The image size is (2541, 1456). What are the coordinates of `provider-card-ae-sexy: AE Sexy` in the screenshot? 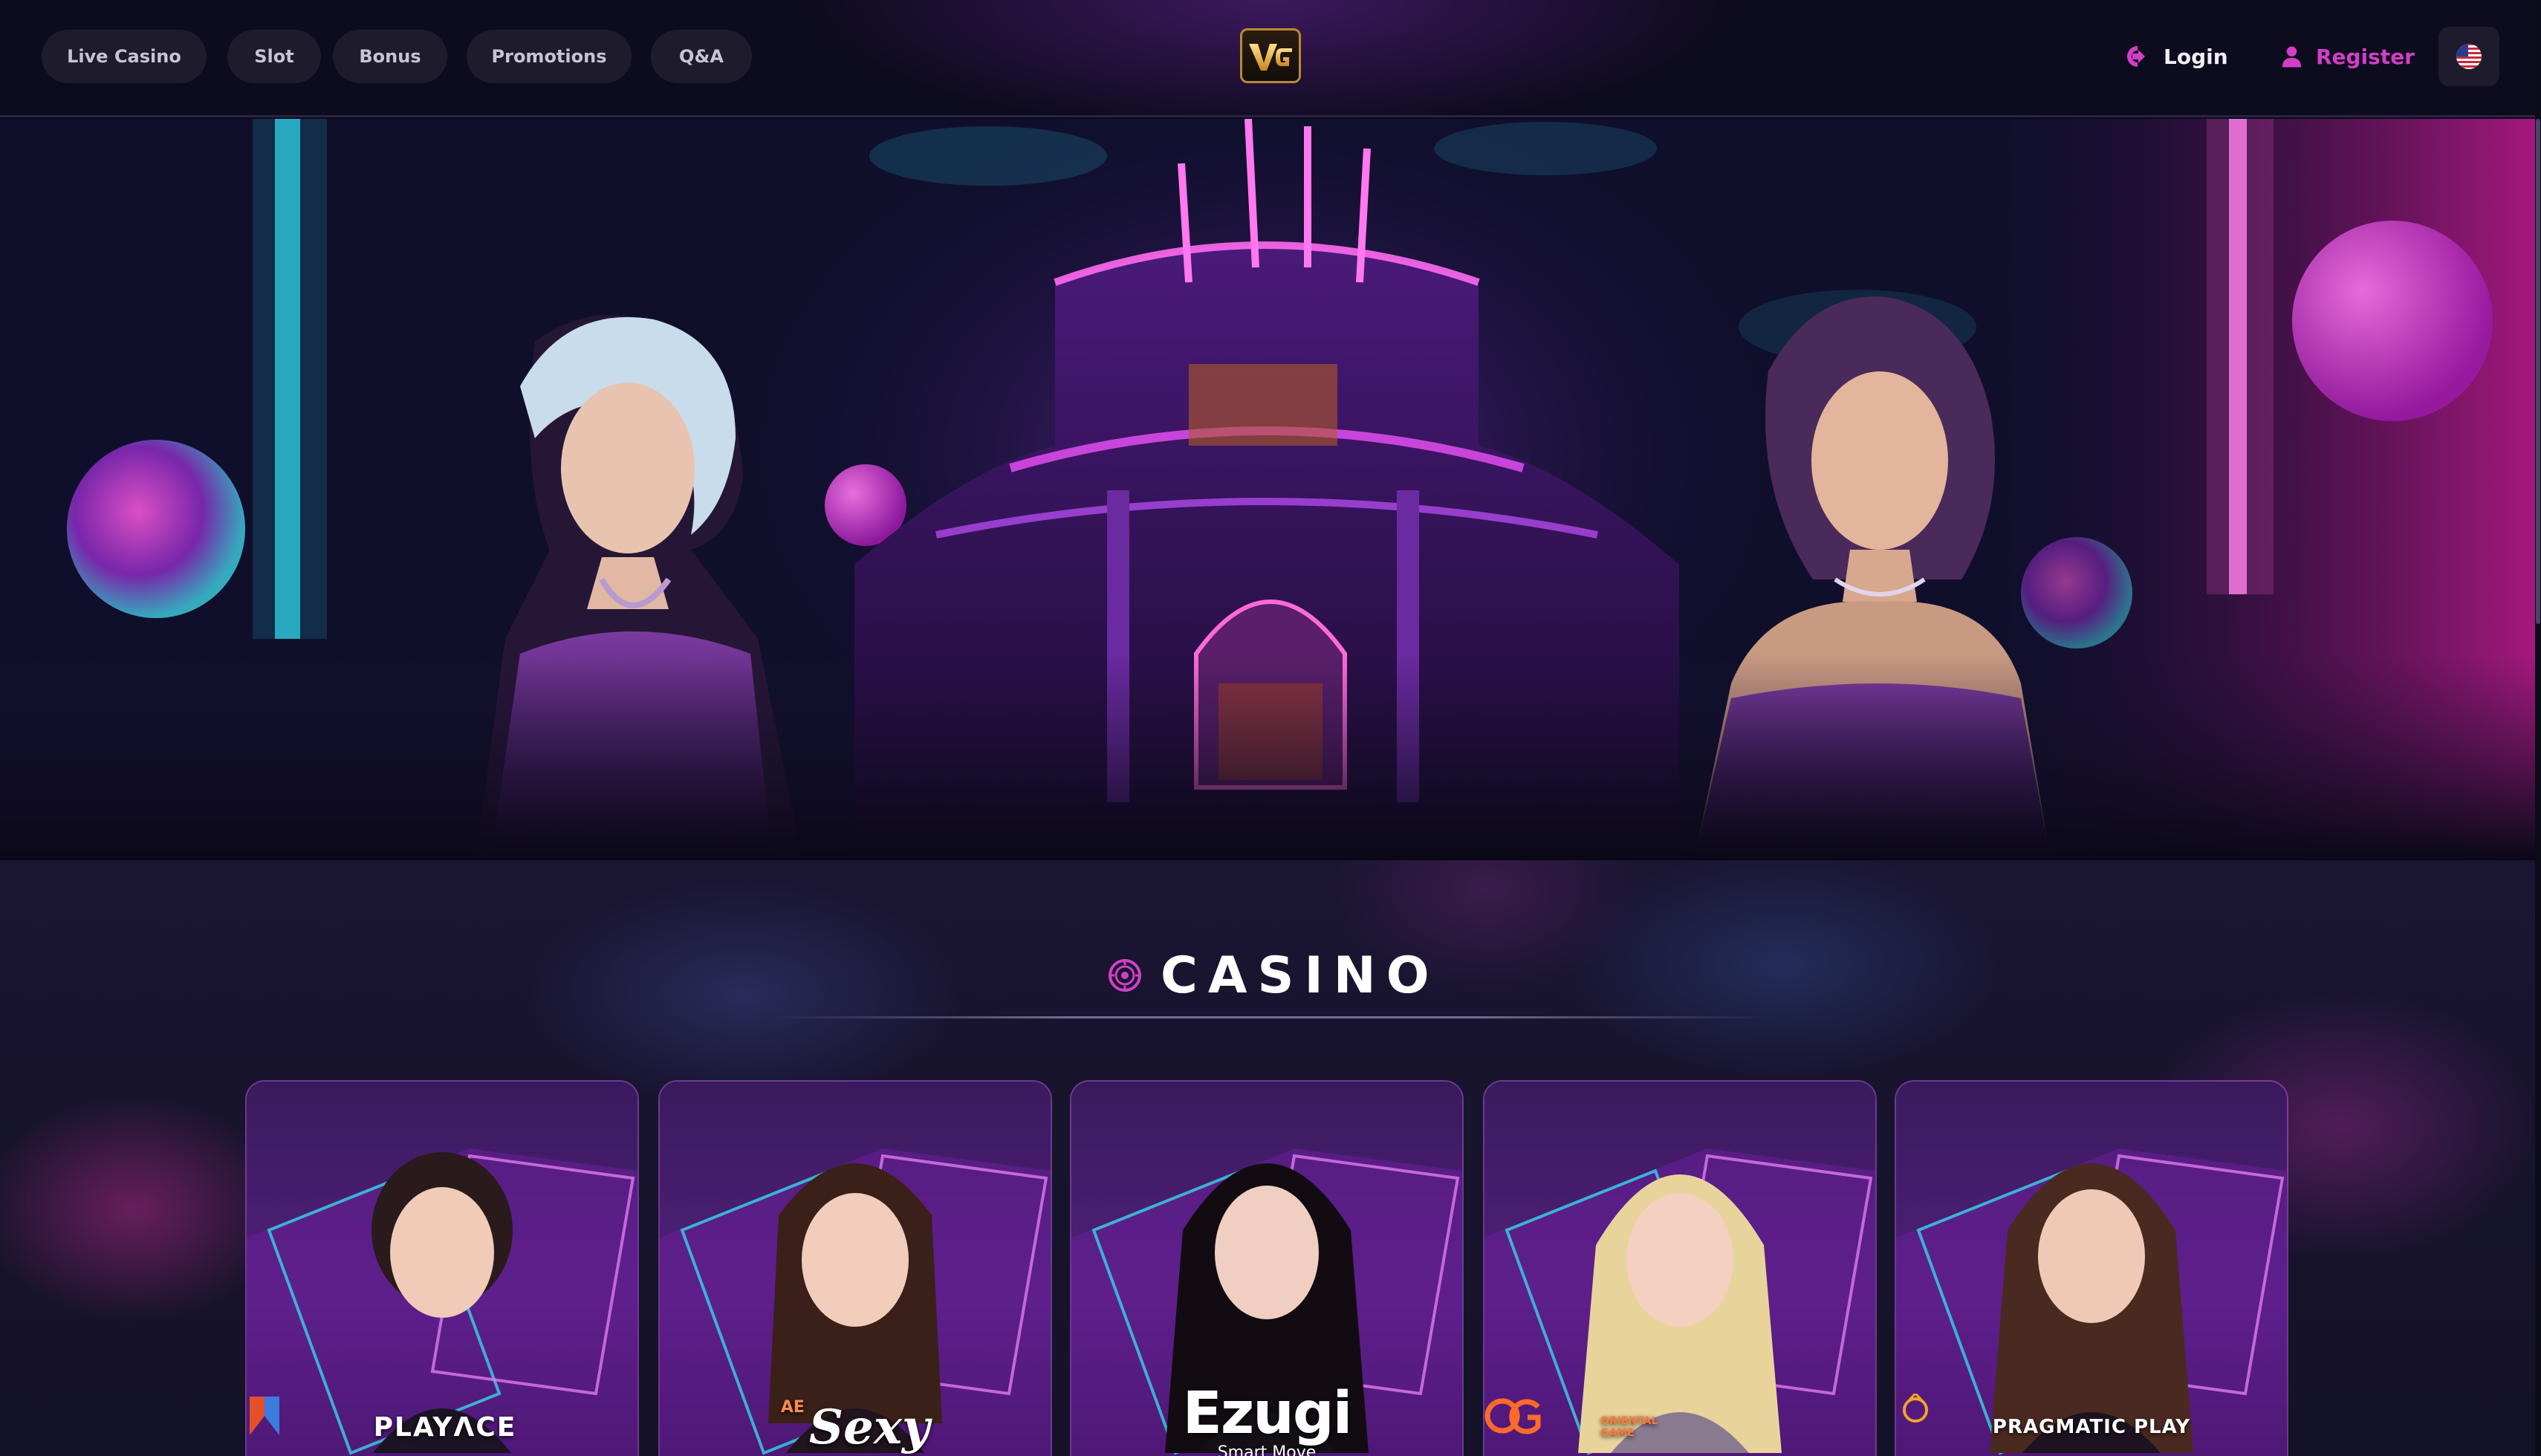 It's located at (855, 1269).